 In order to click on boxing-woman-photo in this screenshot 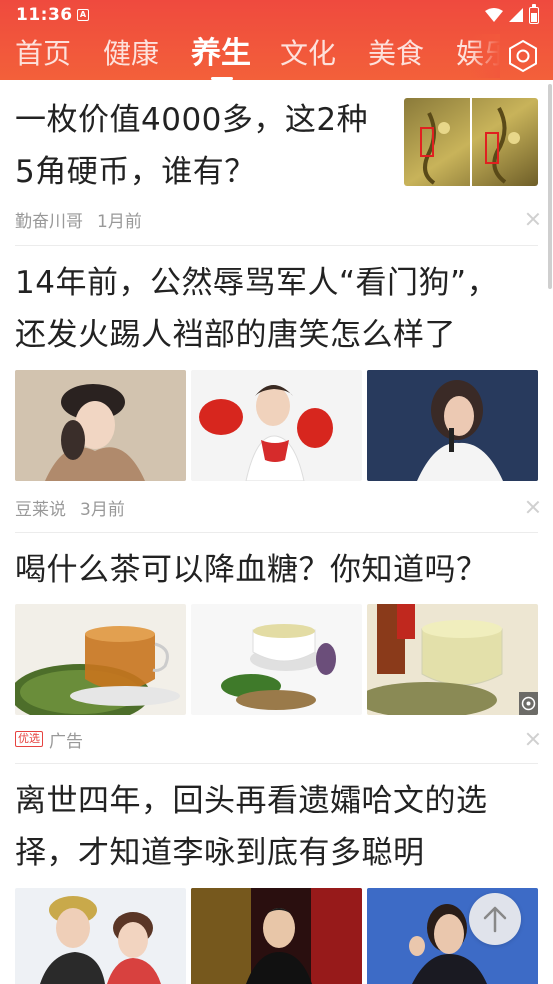, I will do `click(276, 425)`.